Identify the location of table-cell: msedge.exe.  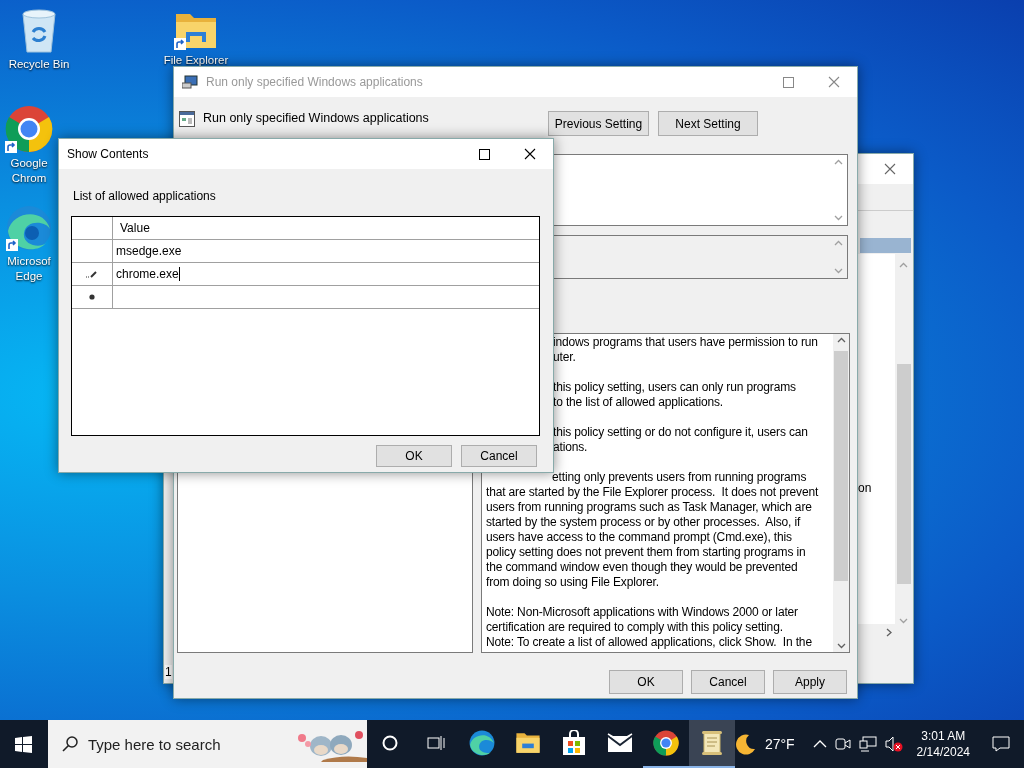
(326, 251).